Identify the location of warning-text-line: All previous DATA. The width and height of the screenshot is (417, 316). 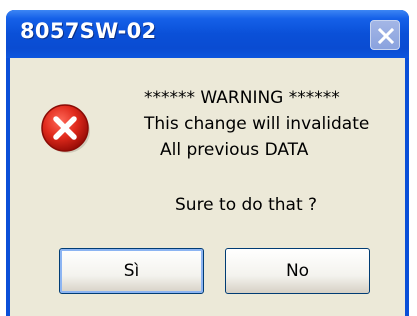
(234, 150).